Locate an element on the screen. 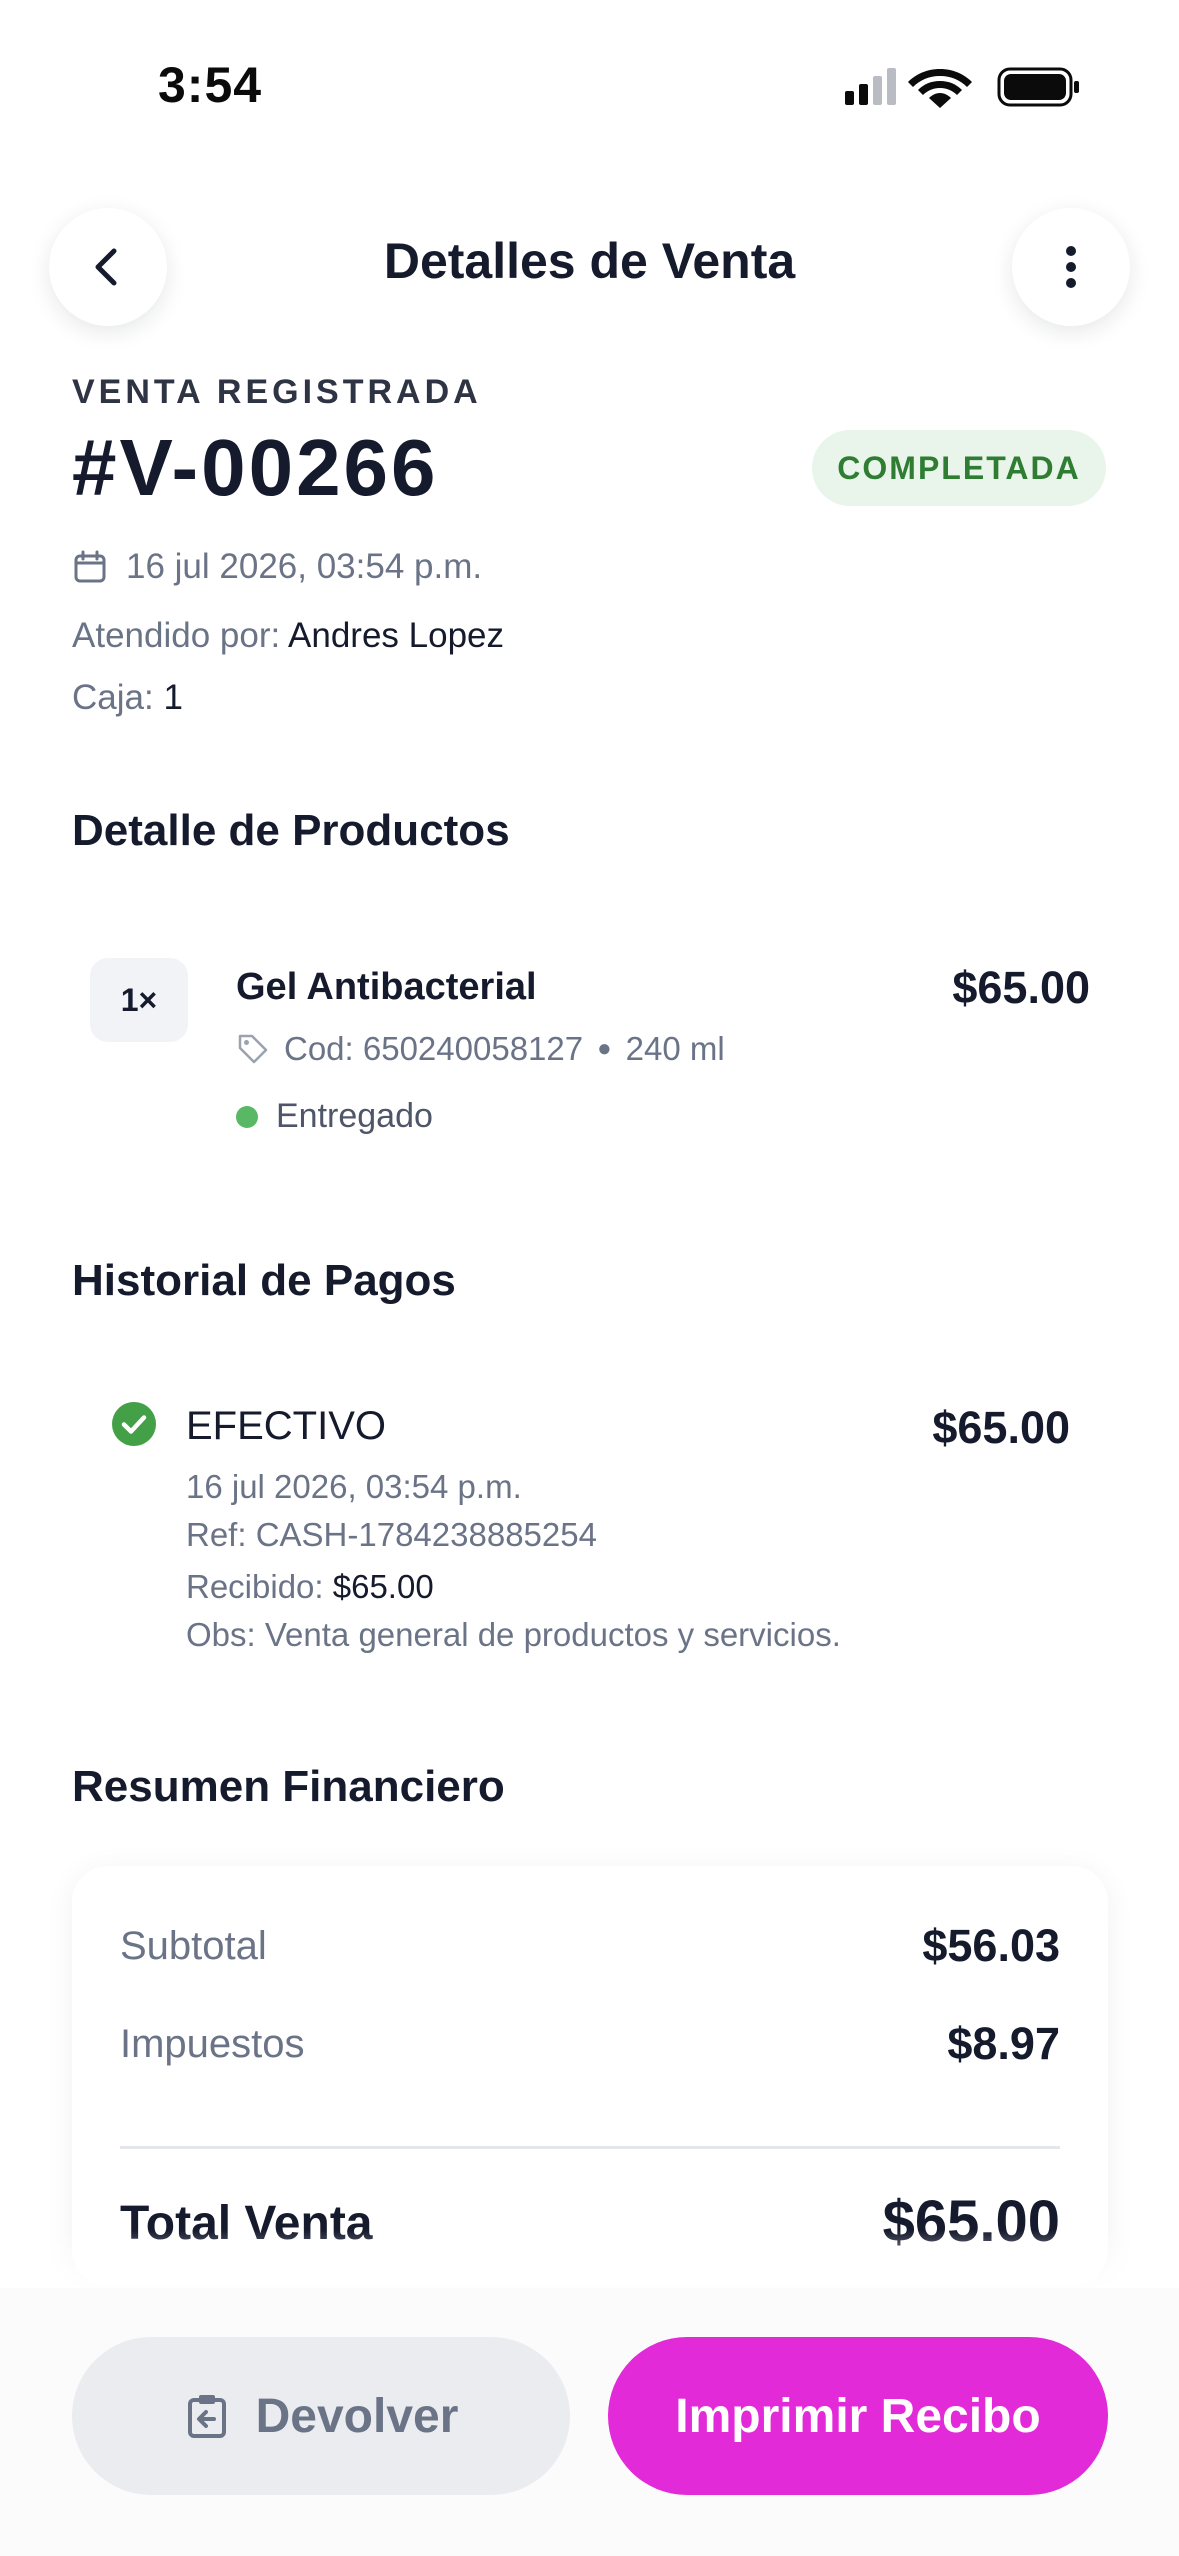 The width and height of the screenshot is (1179, 2556). cash-box-row: Caja: 1 is located at coordinates (127, 698).